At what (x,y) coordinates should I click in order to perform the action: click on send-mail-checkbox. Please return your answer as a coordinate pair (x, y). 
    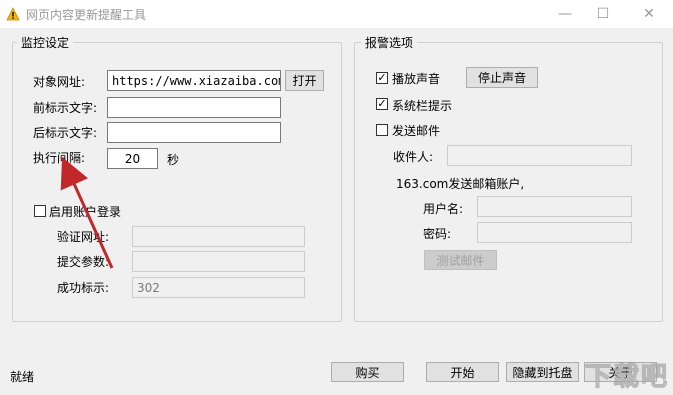
    Looking at the image, I should click on (382, 130).